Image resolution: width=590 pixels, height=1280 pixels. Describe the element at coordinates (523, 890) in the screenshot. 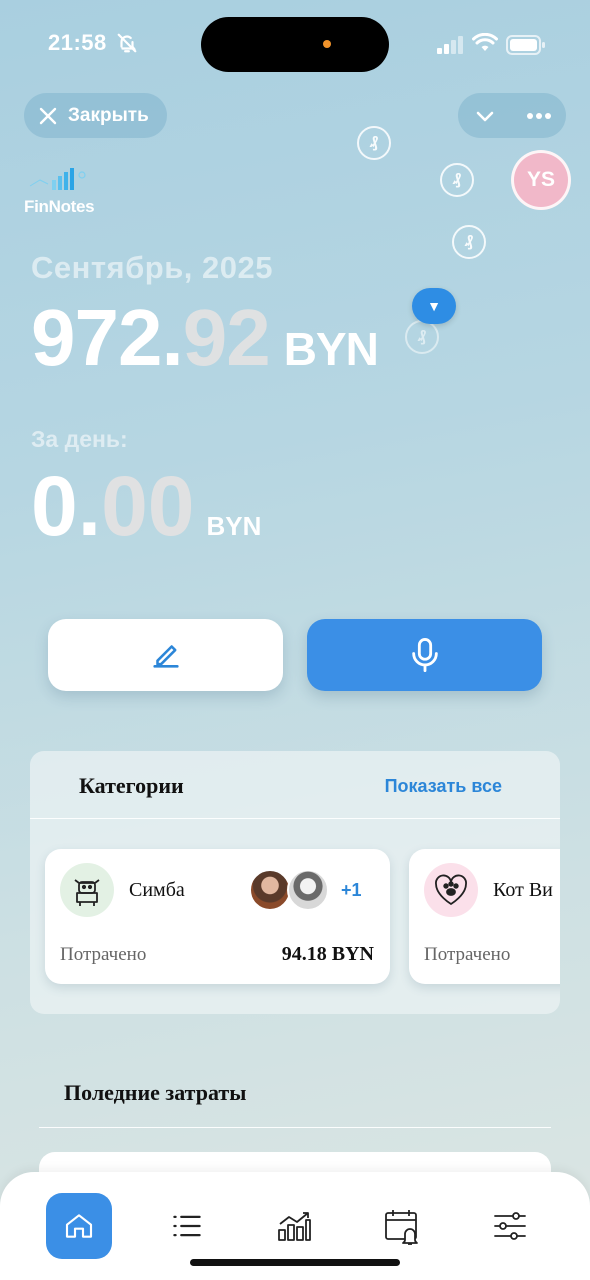

I see `category-name: Кот Ви` at that location.